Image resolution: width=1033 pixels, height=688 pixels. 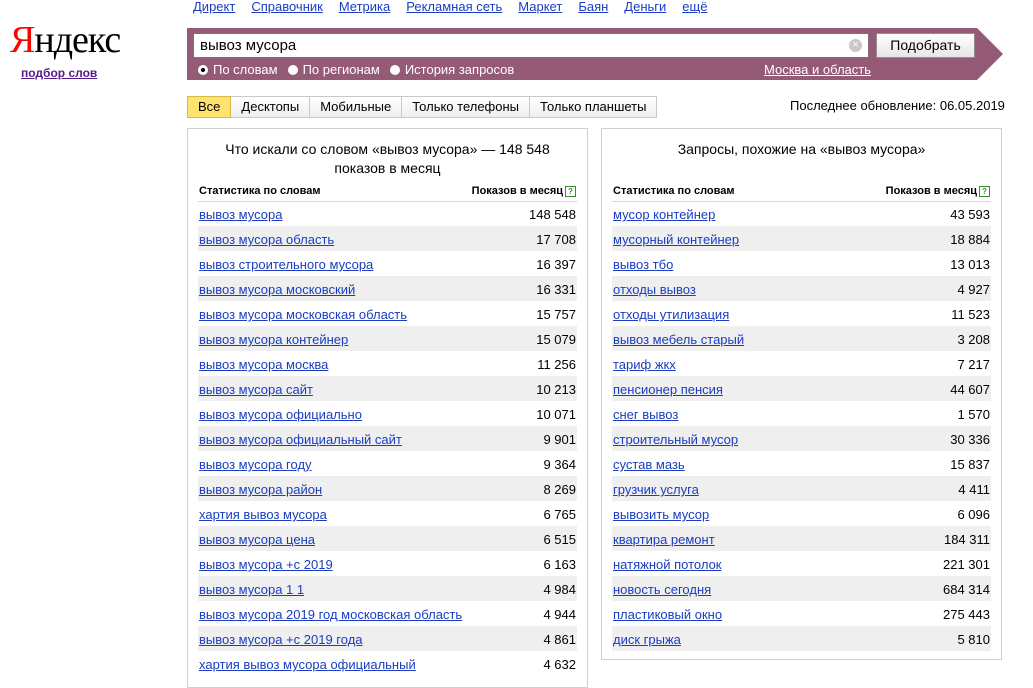 What do you see at coordinates (668, 389) in the screenshot?
I see `keyword-link: пенсионер пенсия` at bounding box center [668, 389].